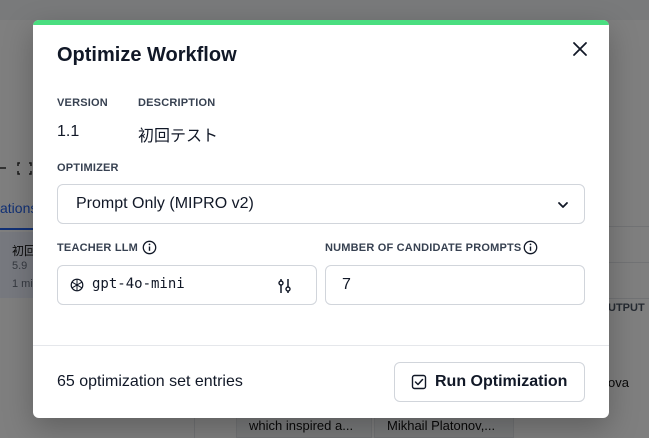 This screenshot has width=649, height=438. What do you see at coordinates (187, 285) in the screenshot?
I see `teacher-llm-field: gpt-4o-mini` at bounding box center [187, 285].